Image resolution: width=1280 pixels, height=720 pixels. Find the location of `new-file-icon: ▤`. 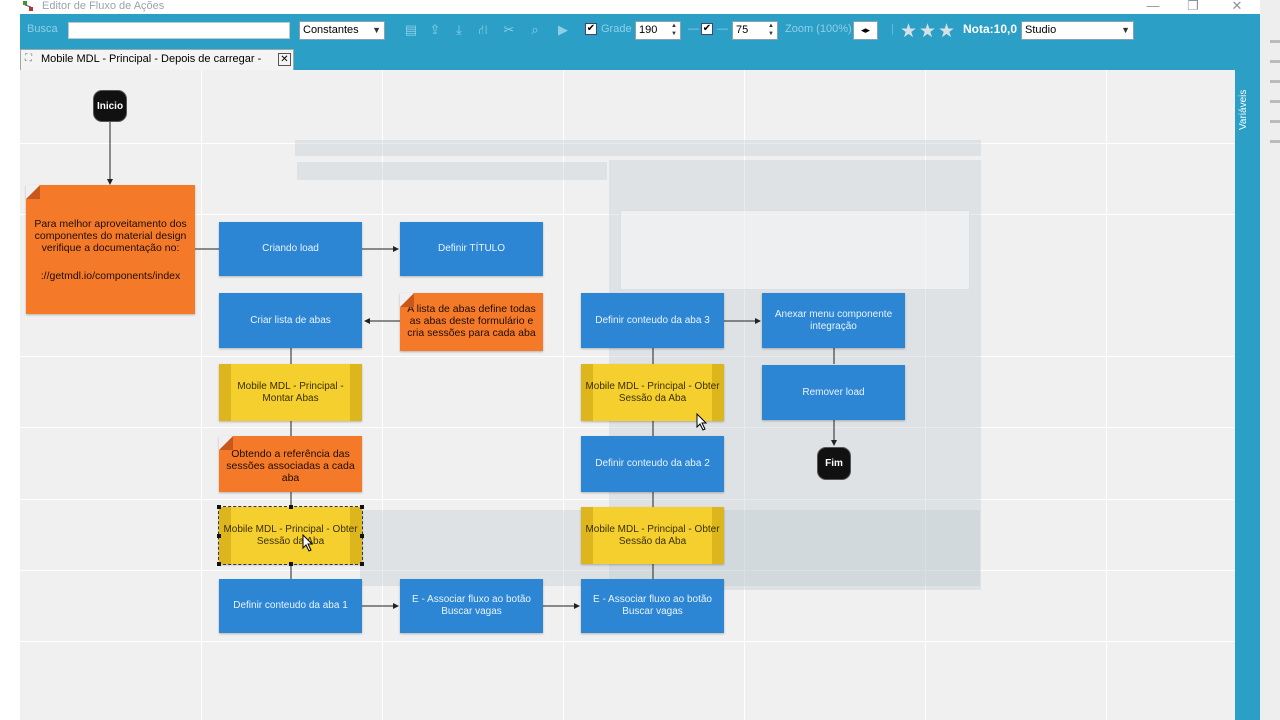

new-file-icon: ▤ is located at coordinates (411, 30).